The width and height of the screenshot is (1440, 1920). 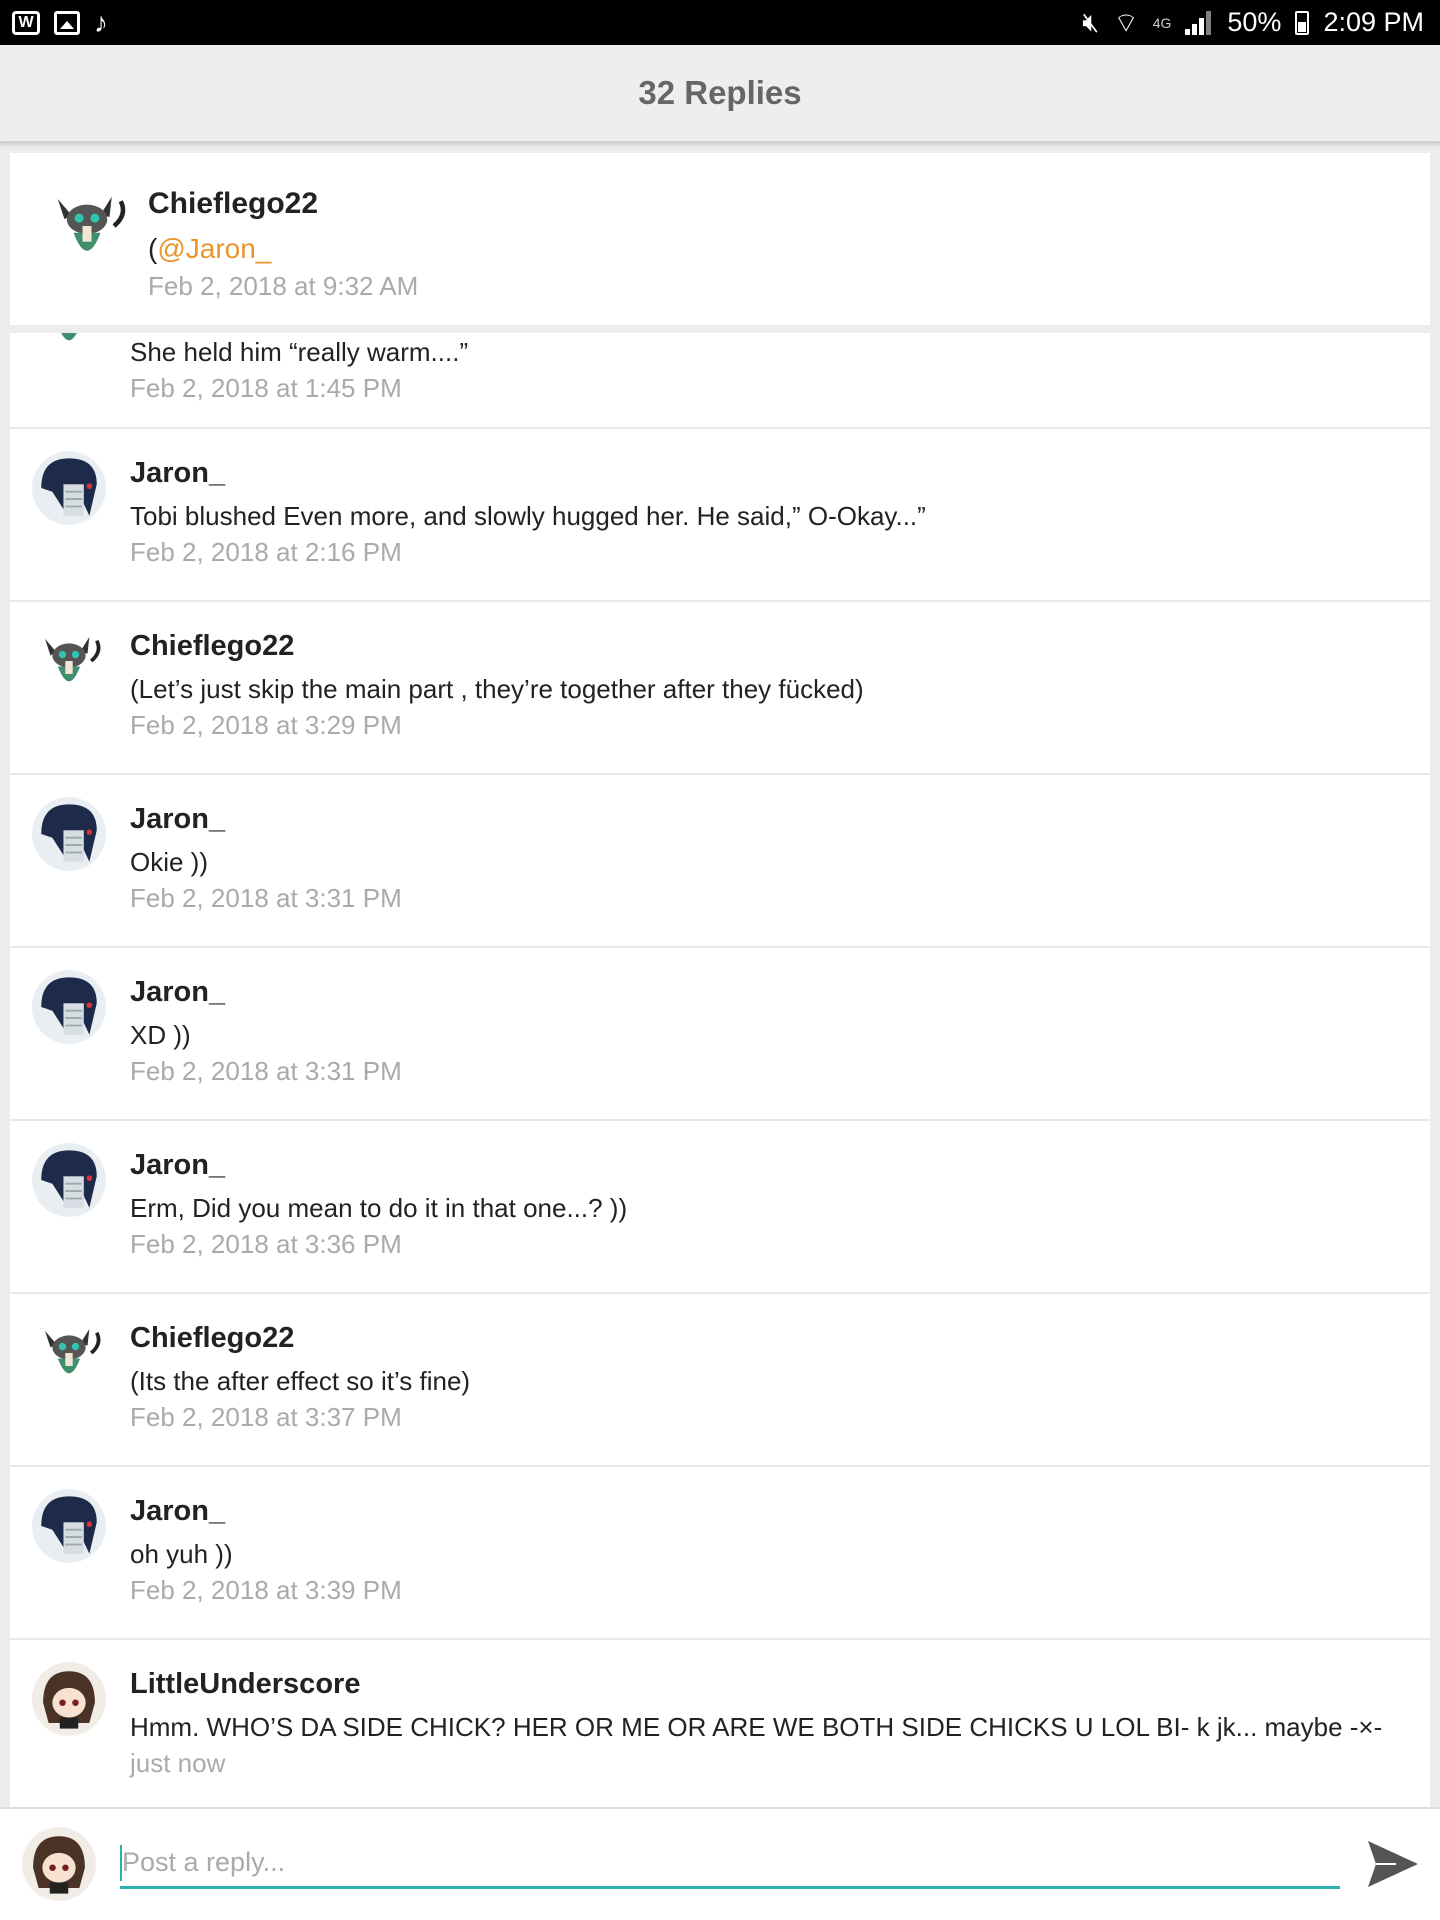 I want to click on status-bar-system: 🔇︎ ⌔ 4G 50% 2:09 PM, so click(x=1253, y=23).